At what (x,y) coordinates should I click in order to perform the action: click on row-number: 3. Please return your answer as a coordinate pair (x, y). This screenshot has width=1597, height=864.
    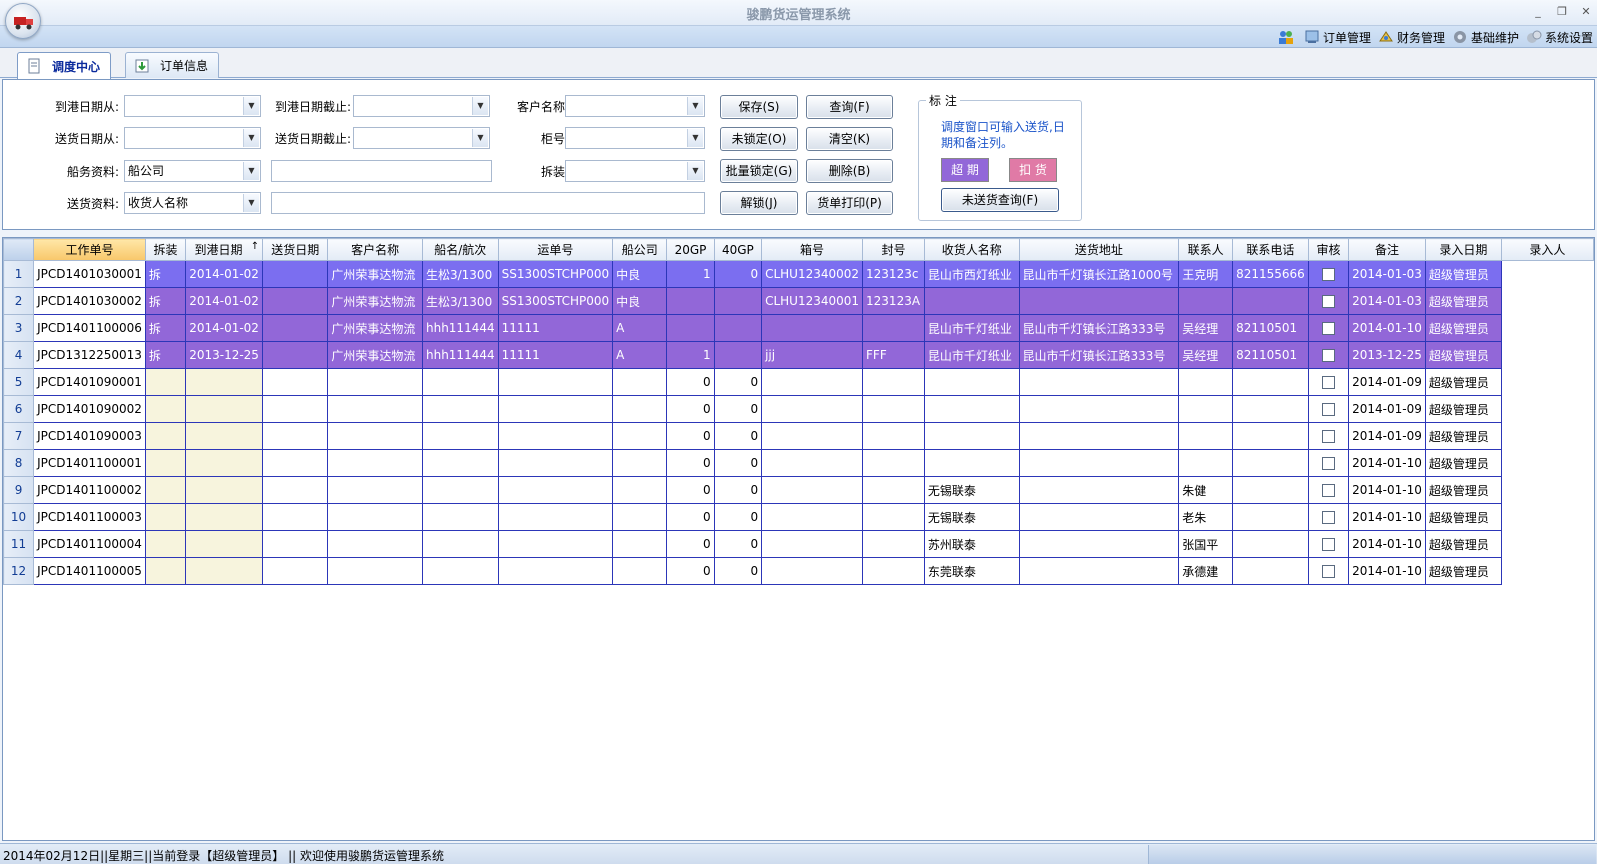
    Looking at the image, I should click on (19, 328).